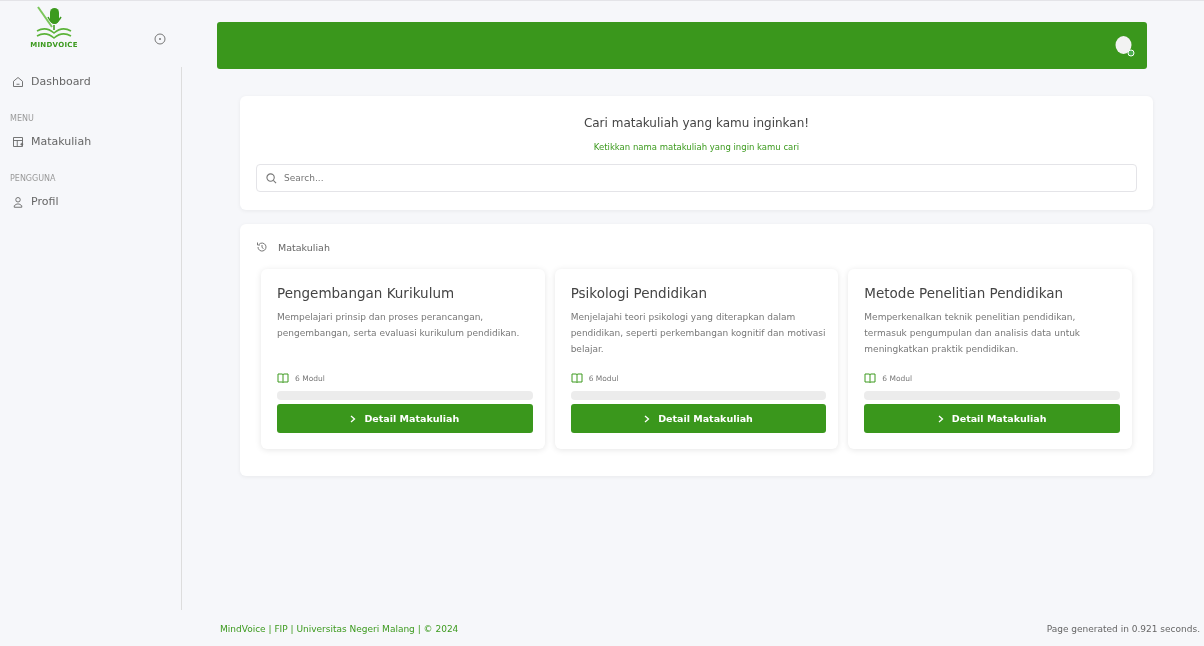  What do you see at coordinates (54, 23) in the screenshot?
I see `logo-icon` at bounding box center [54, 23].